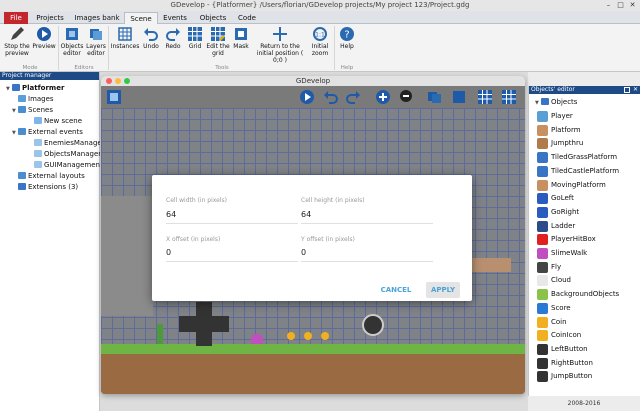 The image size is (640, 411). I want to click on grid-icon, so click(485, 97).